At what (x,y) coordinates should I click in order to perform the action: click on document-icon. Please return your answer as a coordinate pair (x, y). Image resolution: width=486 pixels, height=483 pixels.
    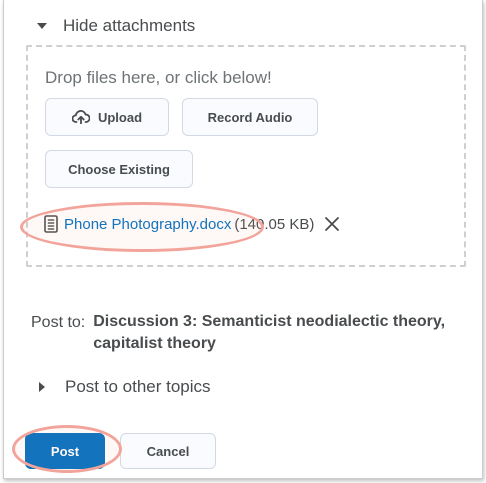
    Looking at the image, I should click on (51, 224).